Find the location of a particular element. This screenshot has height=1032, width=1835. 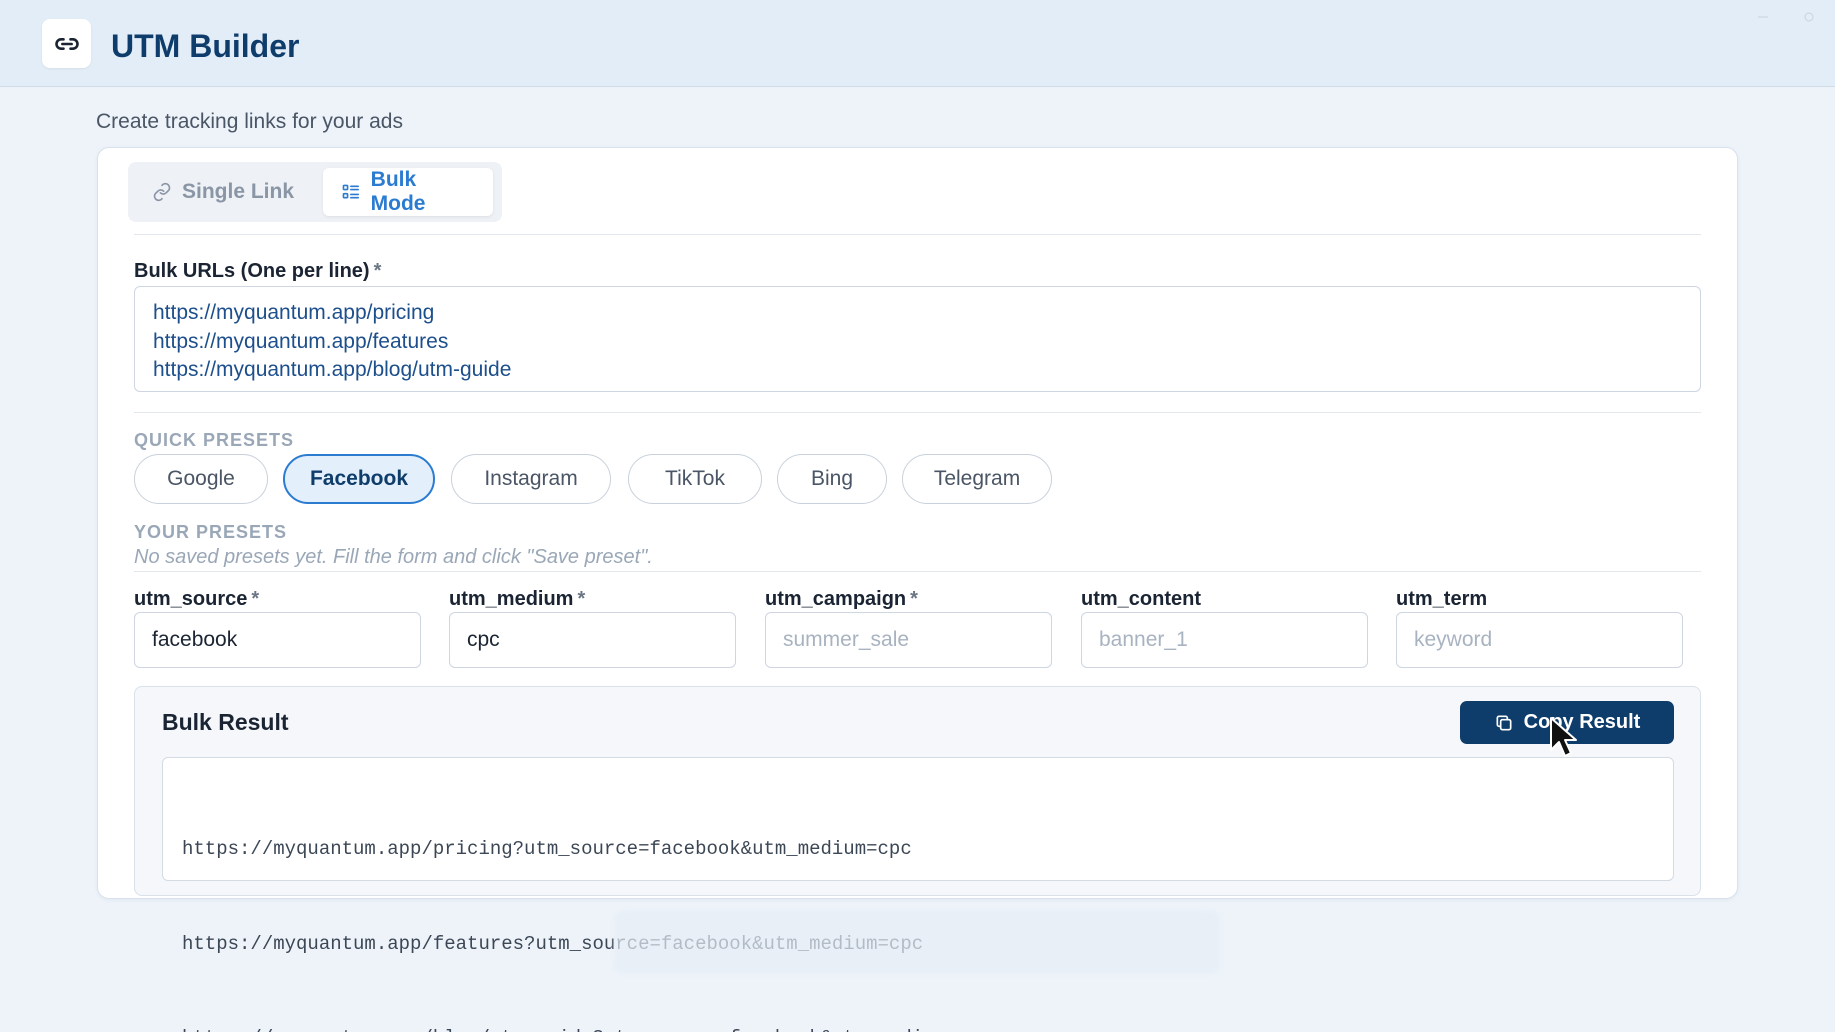

mode-tabs: Single Link Bulk Mode is located at coordinates (315, 192).